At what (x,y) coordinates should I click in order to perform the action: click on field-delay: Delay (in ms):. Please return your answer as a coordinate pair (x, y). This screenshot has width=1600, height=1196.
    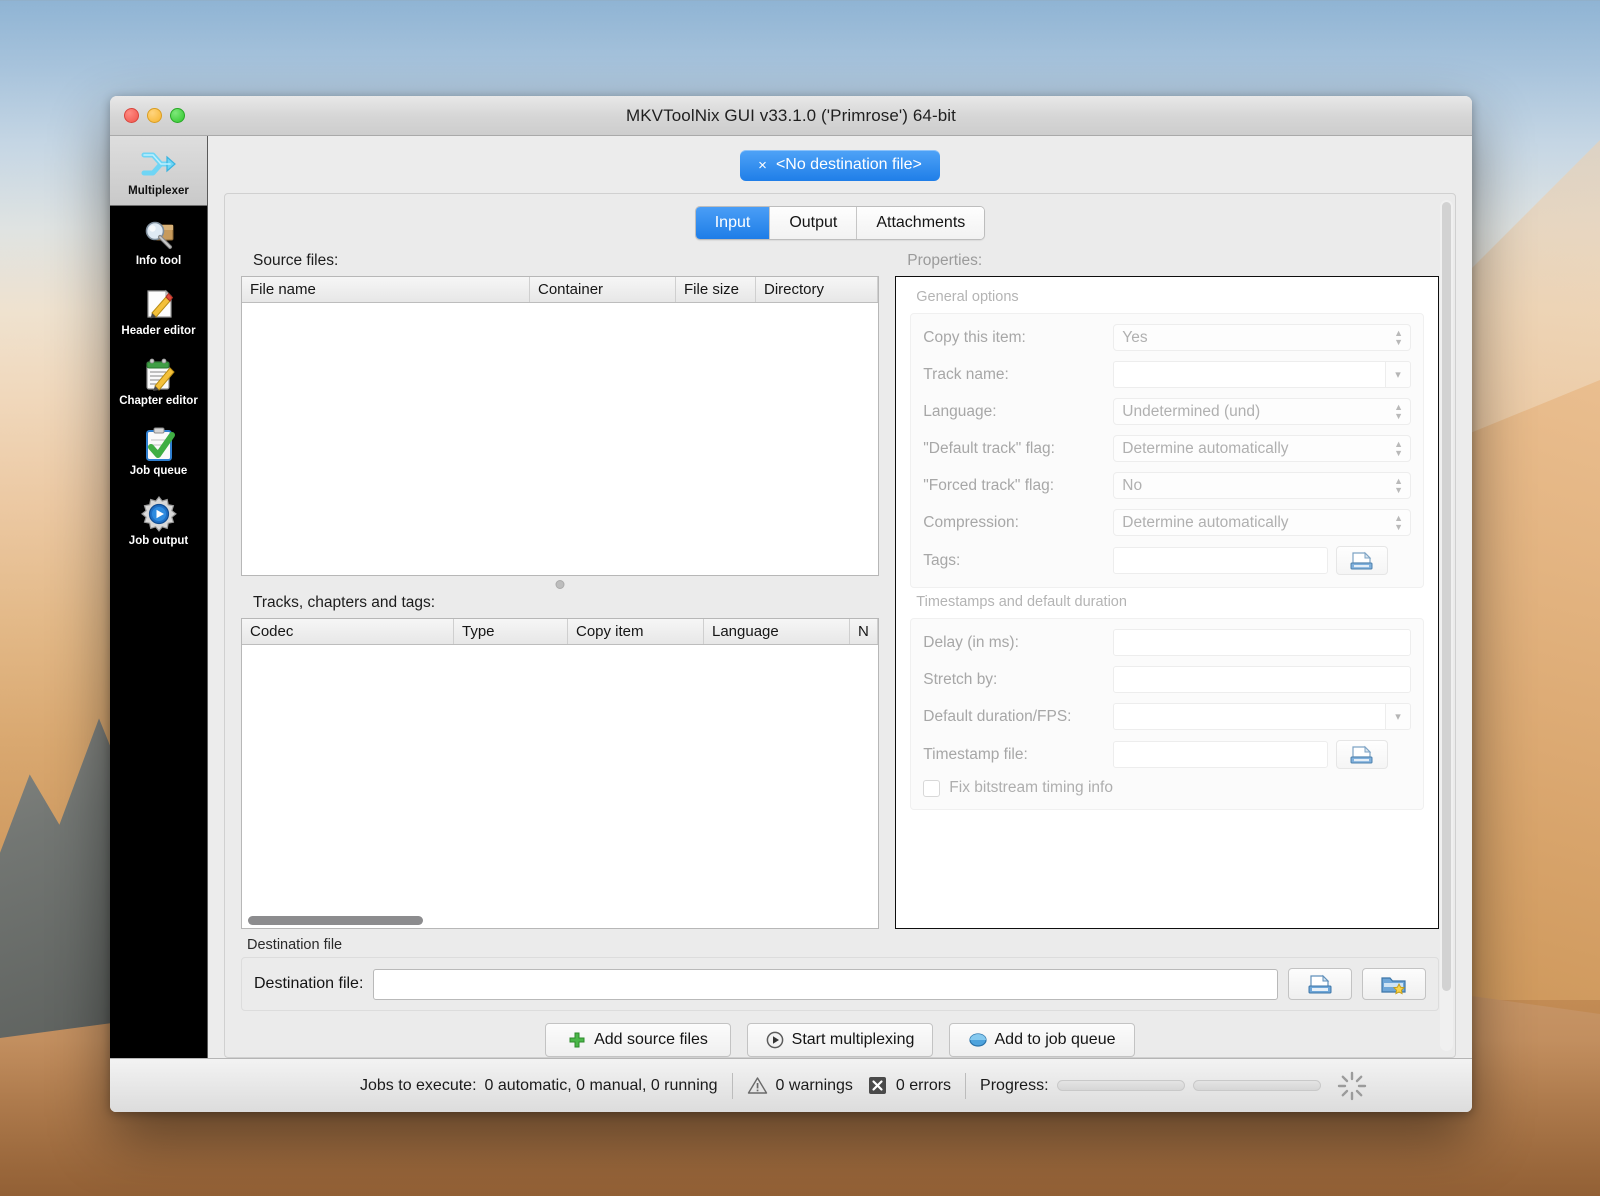
    Looking at the image, I should click on (1167, 642).